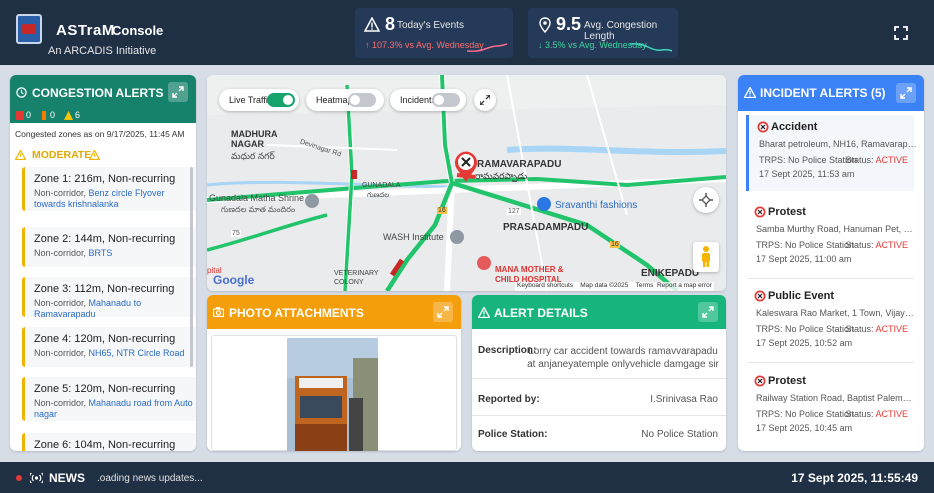 The width and height of the screenshot is (934, 493). What do you see at coordinates (596, 205) in the screenshot?
I see `map-label: Sravanthi fashions` at bounding box center [596, 205].